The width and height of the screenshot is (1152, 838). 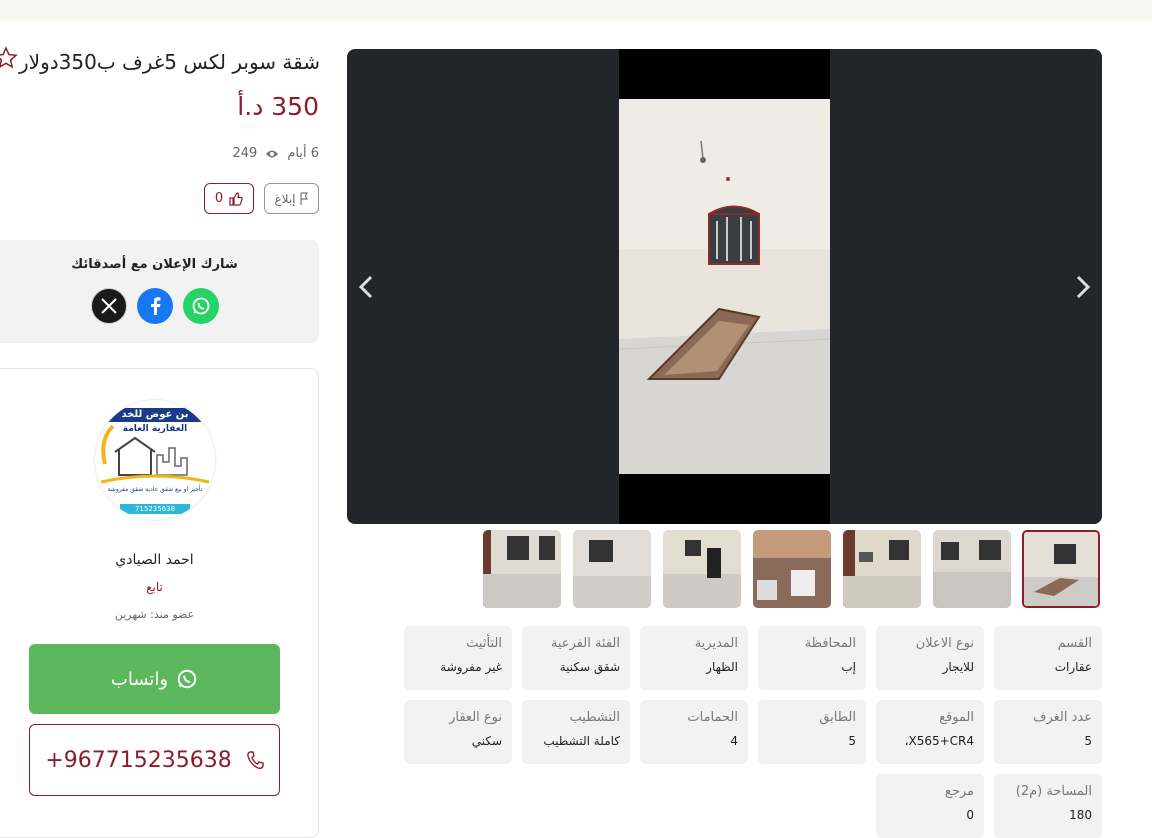 I want to click on detail-value: عقارات, so click(x=1073, y=667).